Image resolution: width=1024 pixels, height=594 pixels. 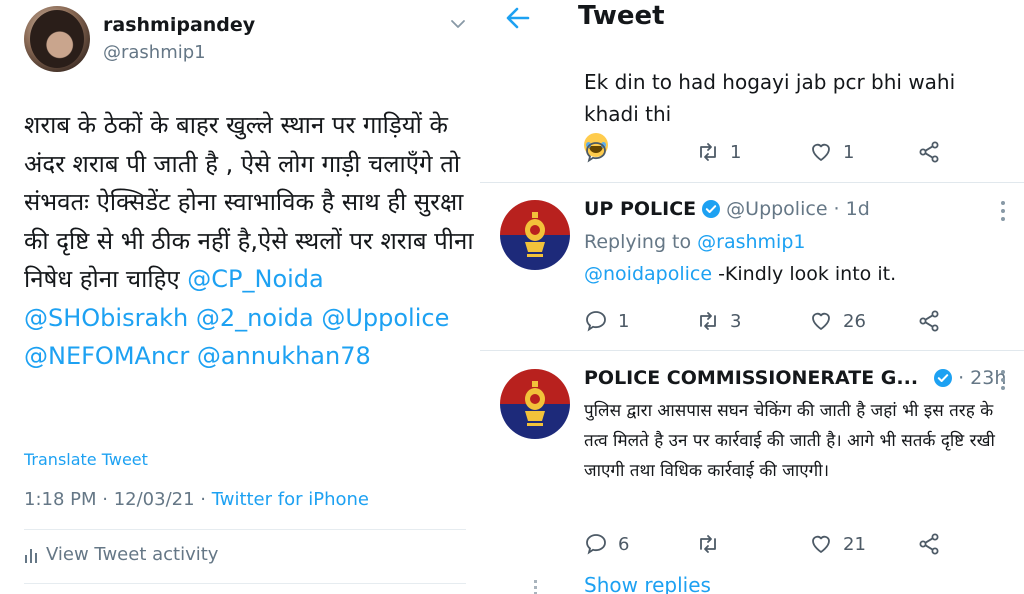 I want to click on replying-prefix: Replying to, so click(x=641, y=242).